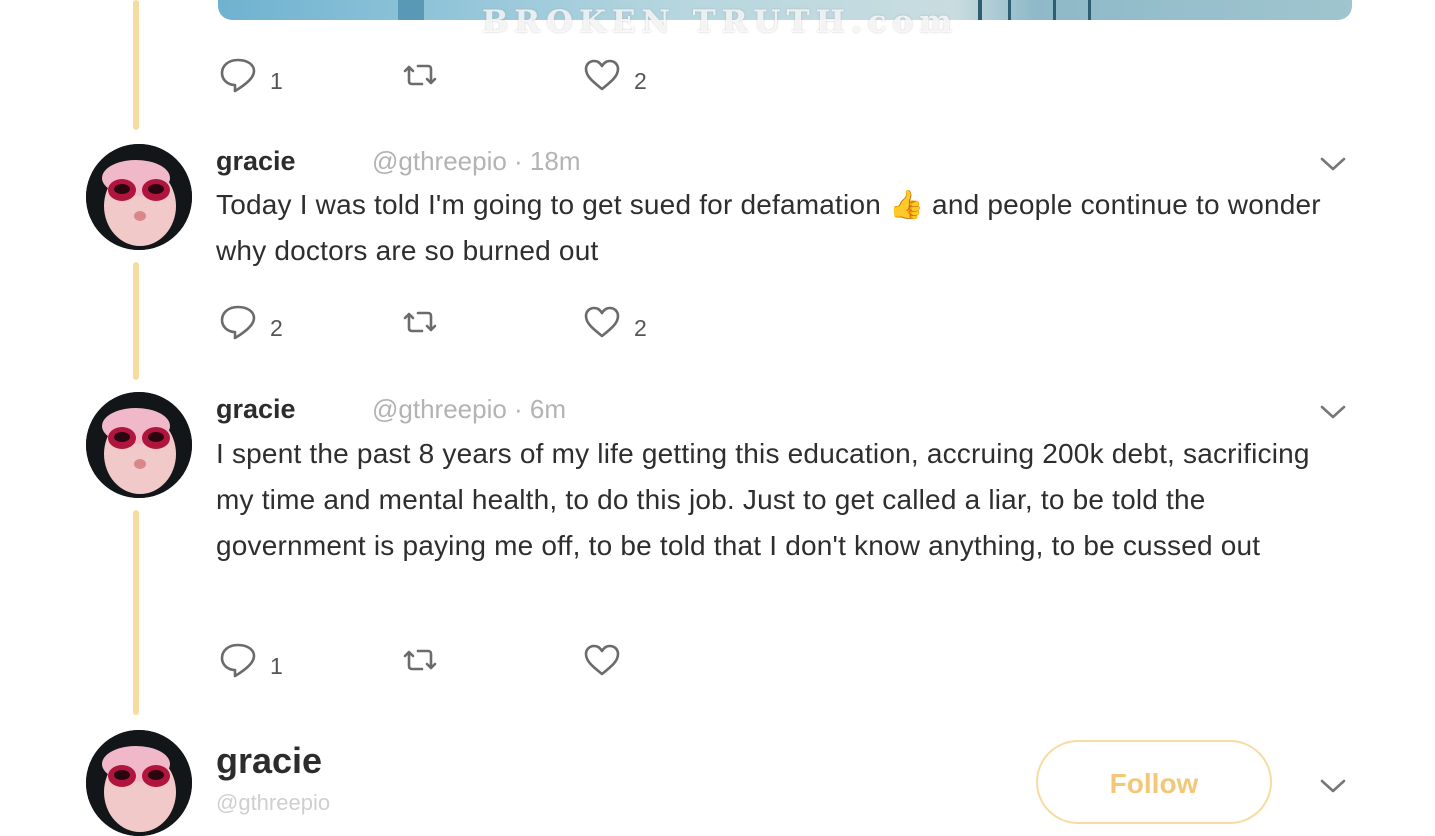 The image size is (1435, 836). Describe the element at coordinates (720, 22) in the screenshot. I see `watermark: BROKEN TRUTH.com` at that location.